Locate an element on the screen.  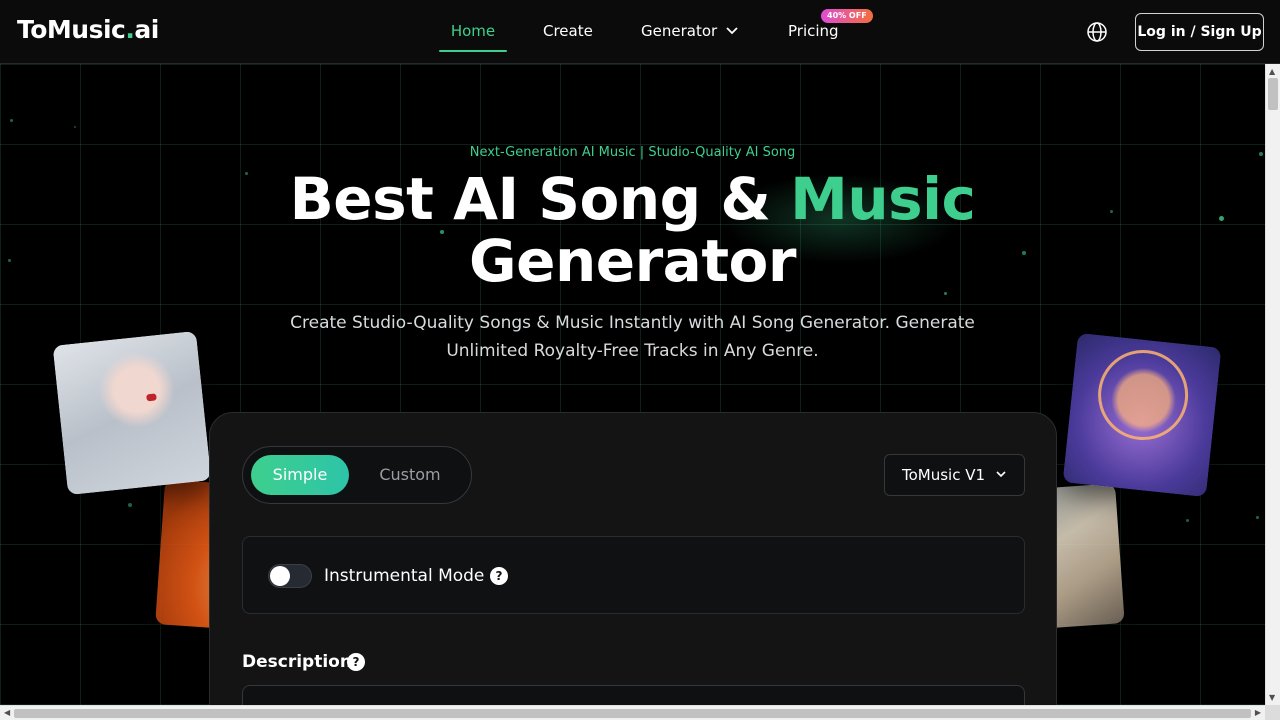
scroll-right-arrow-icon: ▶ is located at coordinates (1258, 712).